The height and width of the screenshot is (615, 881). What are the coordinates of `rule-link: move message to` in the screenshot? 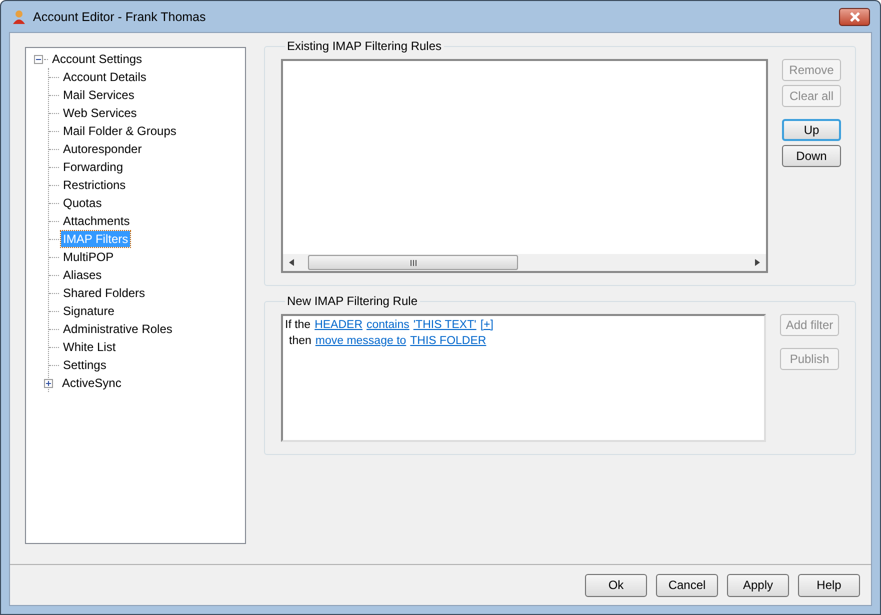 It's located at (360, 341).